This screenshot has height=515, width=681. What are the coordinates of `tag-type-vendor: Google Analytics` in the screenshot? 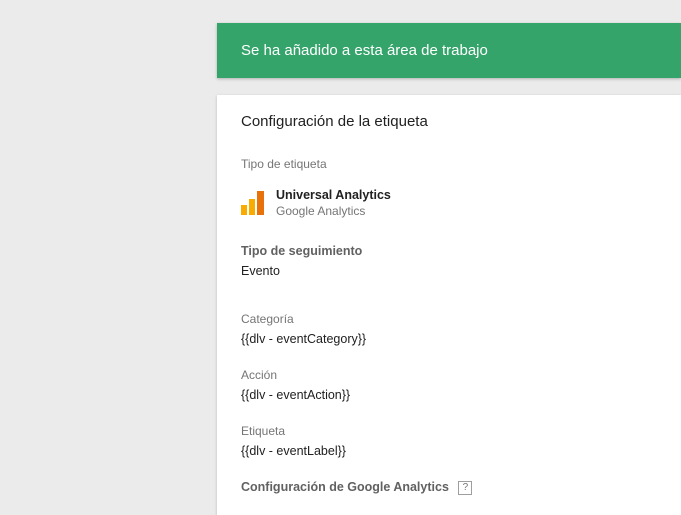 It's located at (321, 211).